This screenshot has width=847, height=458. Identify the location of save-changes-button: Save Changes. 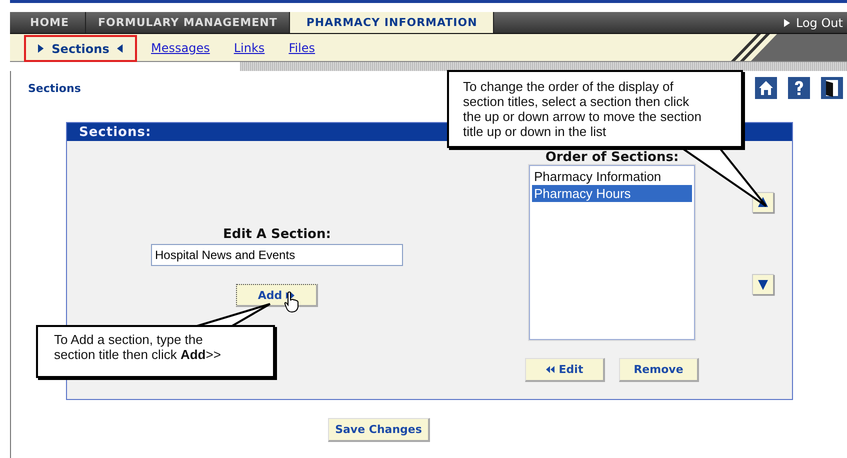
(379, 430).